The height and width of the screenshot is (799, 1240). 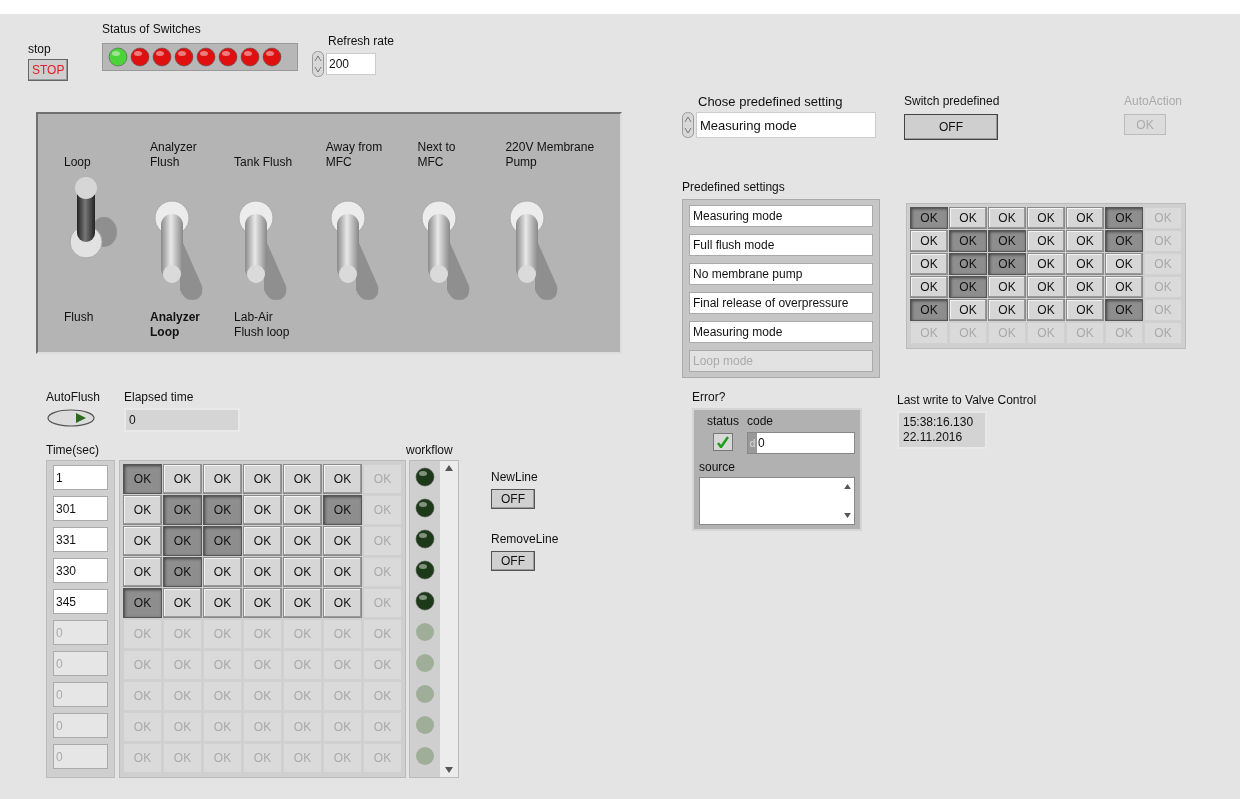 I want to click on switch-label: Lab-Air Flush loop, so click(x=262, y=325).